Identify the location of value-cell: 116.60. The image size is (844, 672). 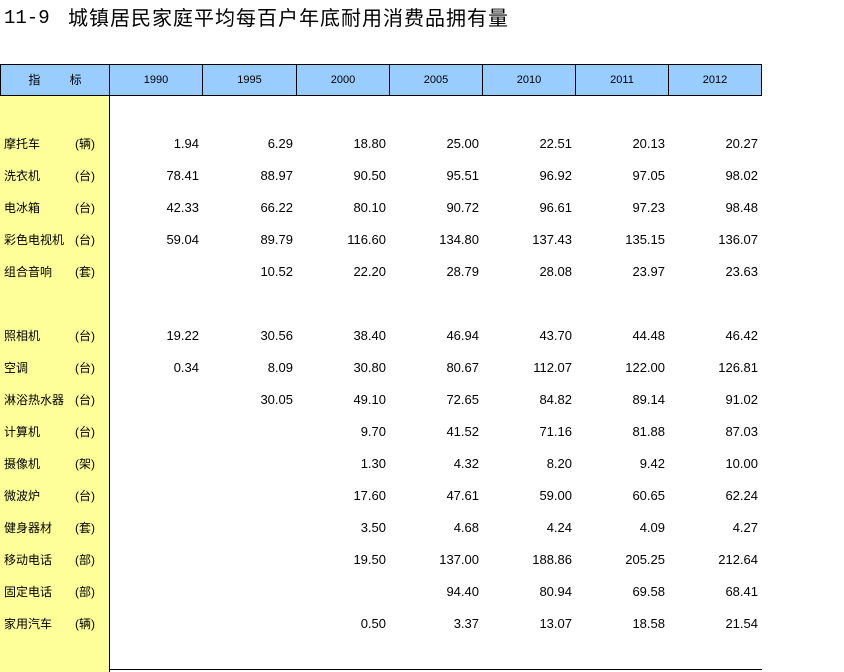
(366, 239).